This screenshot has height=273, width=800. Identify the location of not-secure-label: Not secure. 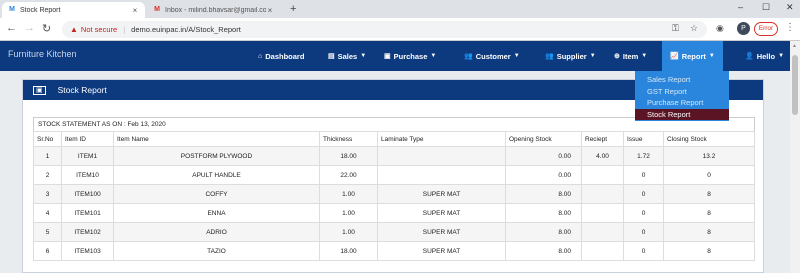
(99, 29).